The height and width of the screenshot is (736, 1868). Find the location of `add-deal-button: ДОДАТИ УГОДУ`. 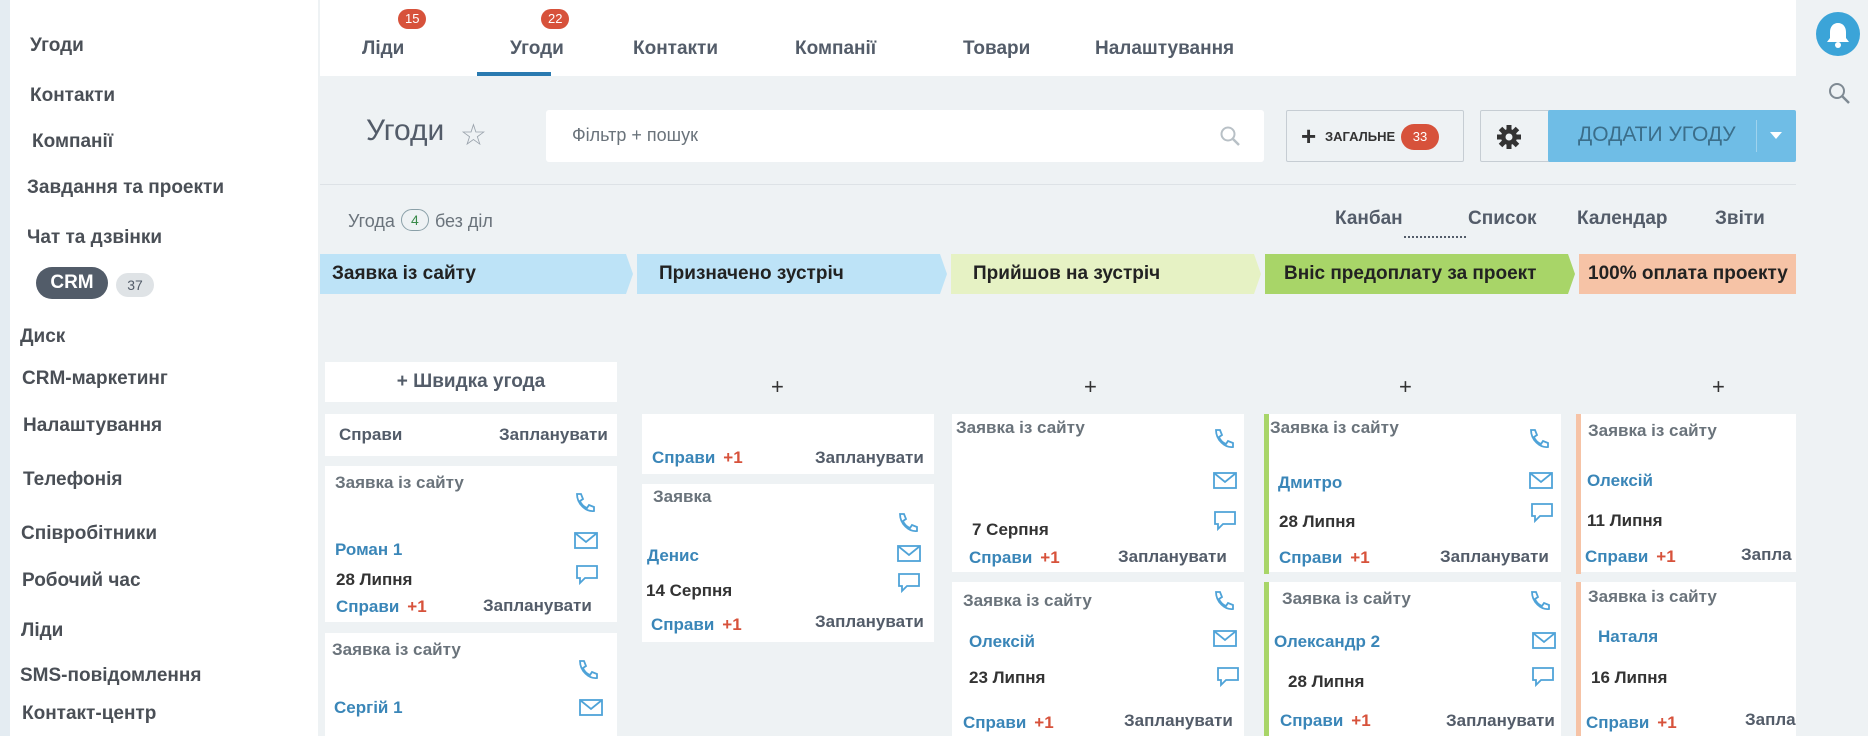

add-deal-button: ДОДАТИ УГОДУ is located at coordinates (1672, 136).